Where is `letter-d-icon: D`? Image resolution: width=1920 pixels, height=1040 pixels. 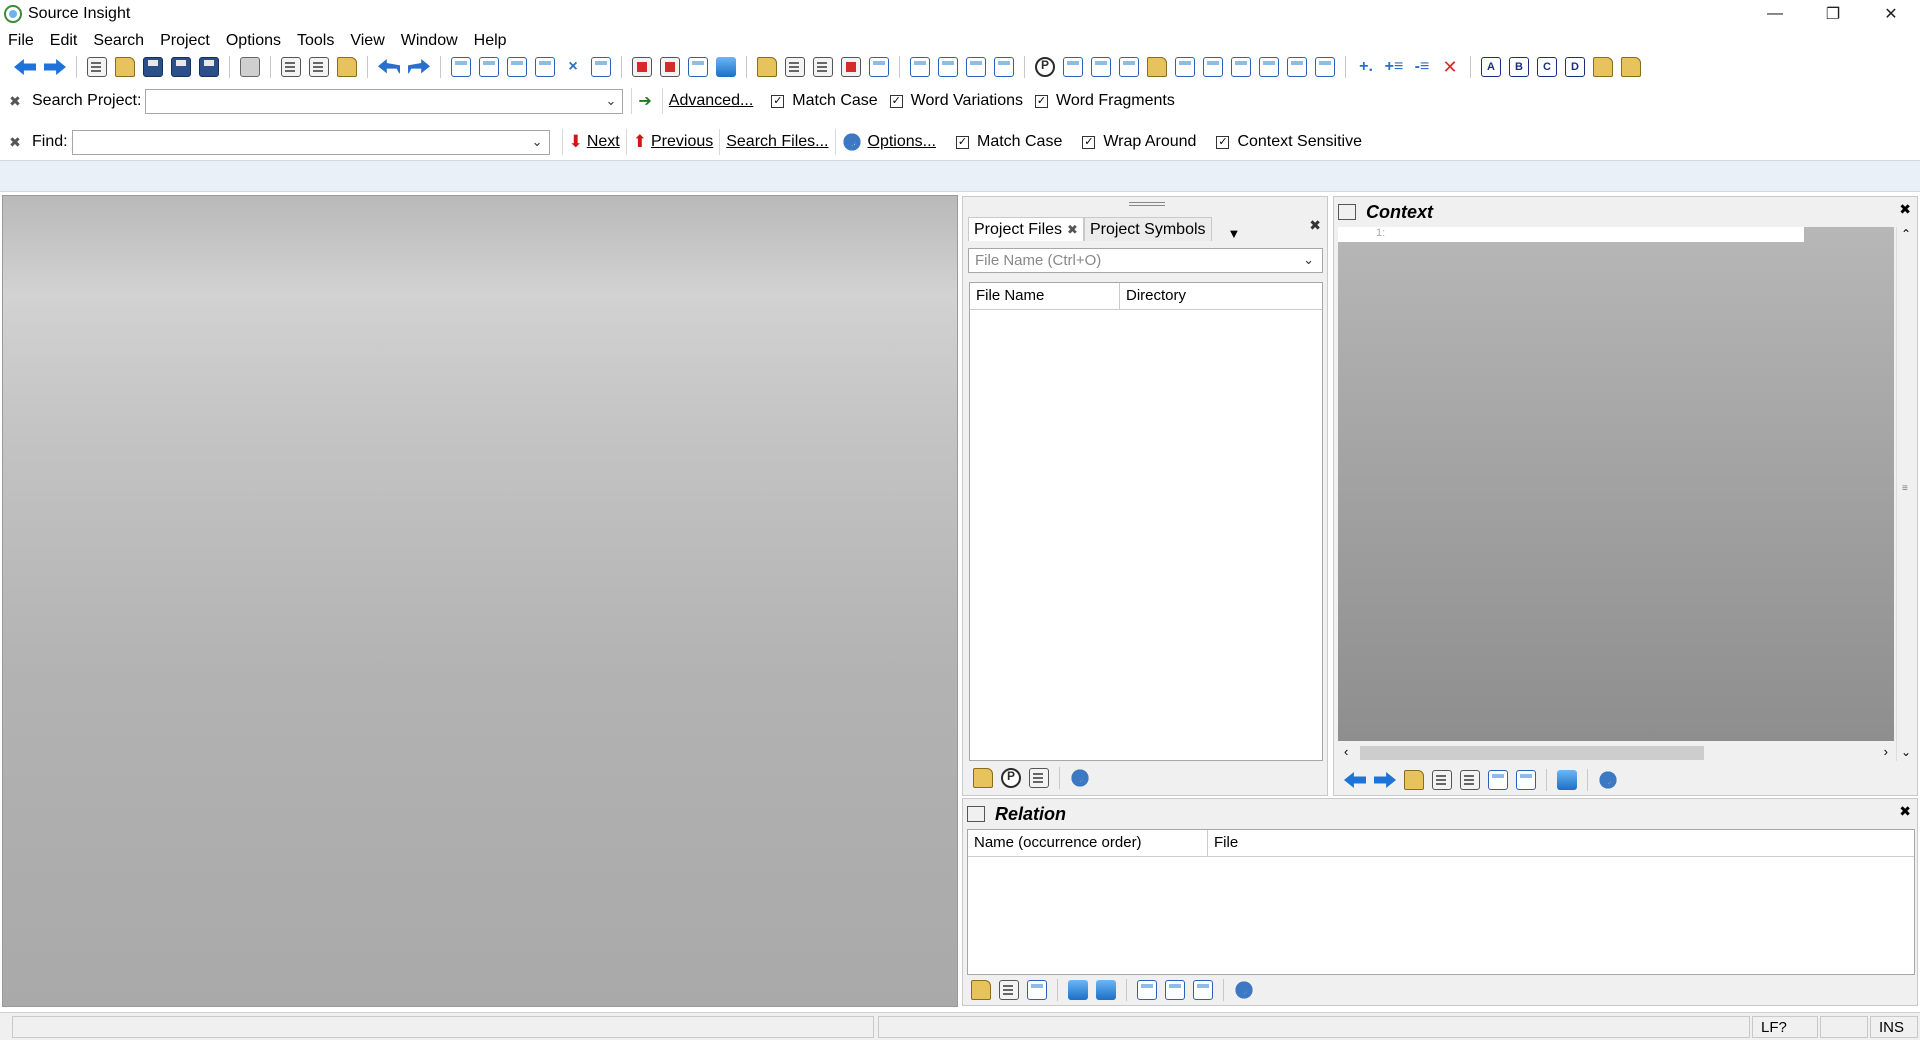
letter-d-icon: D is located at coordinates (1575, 67).